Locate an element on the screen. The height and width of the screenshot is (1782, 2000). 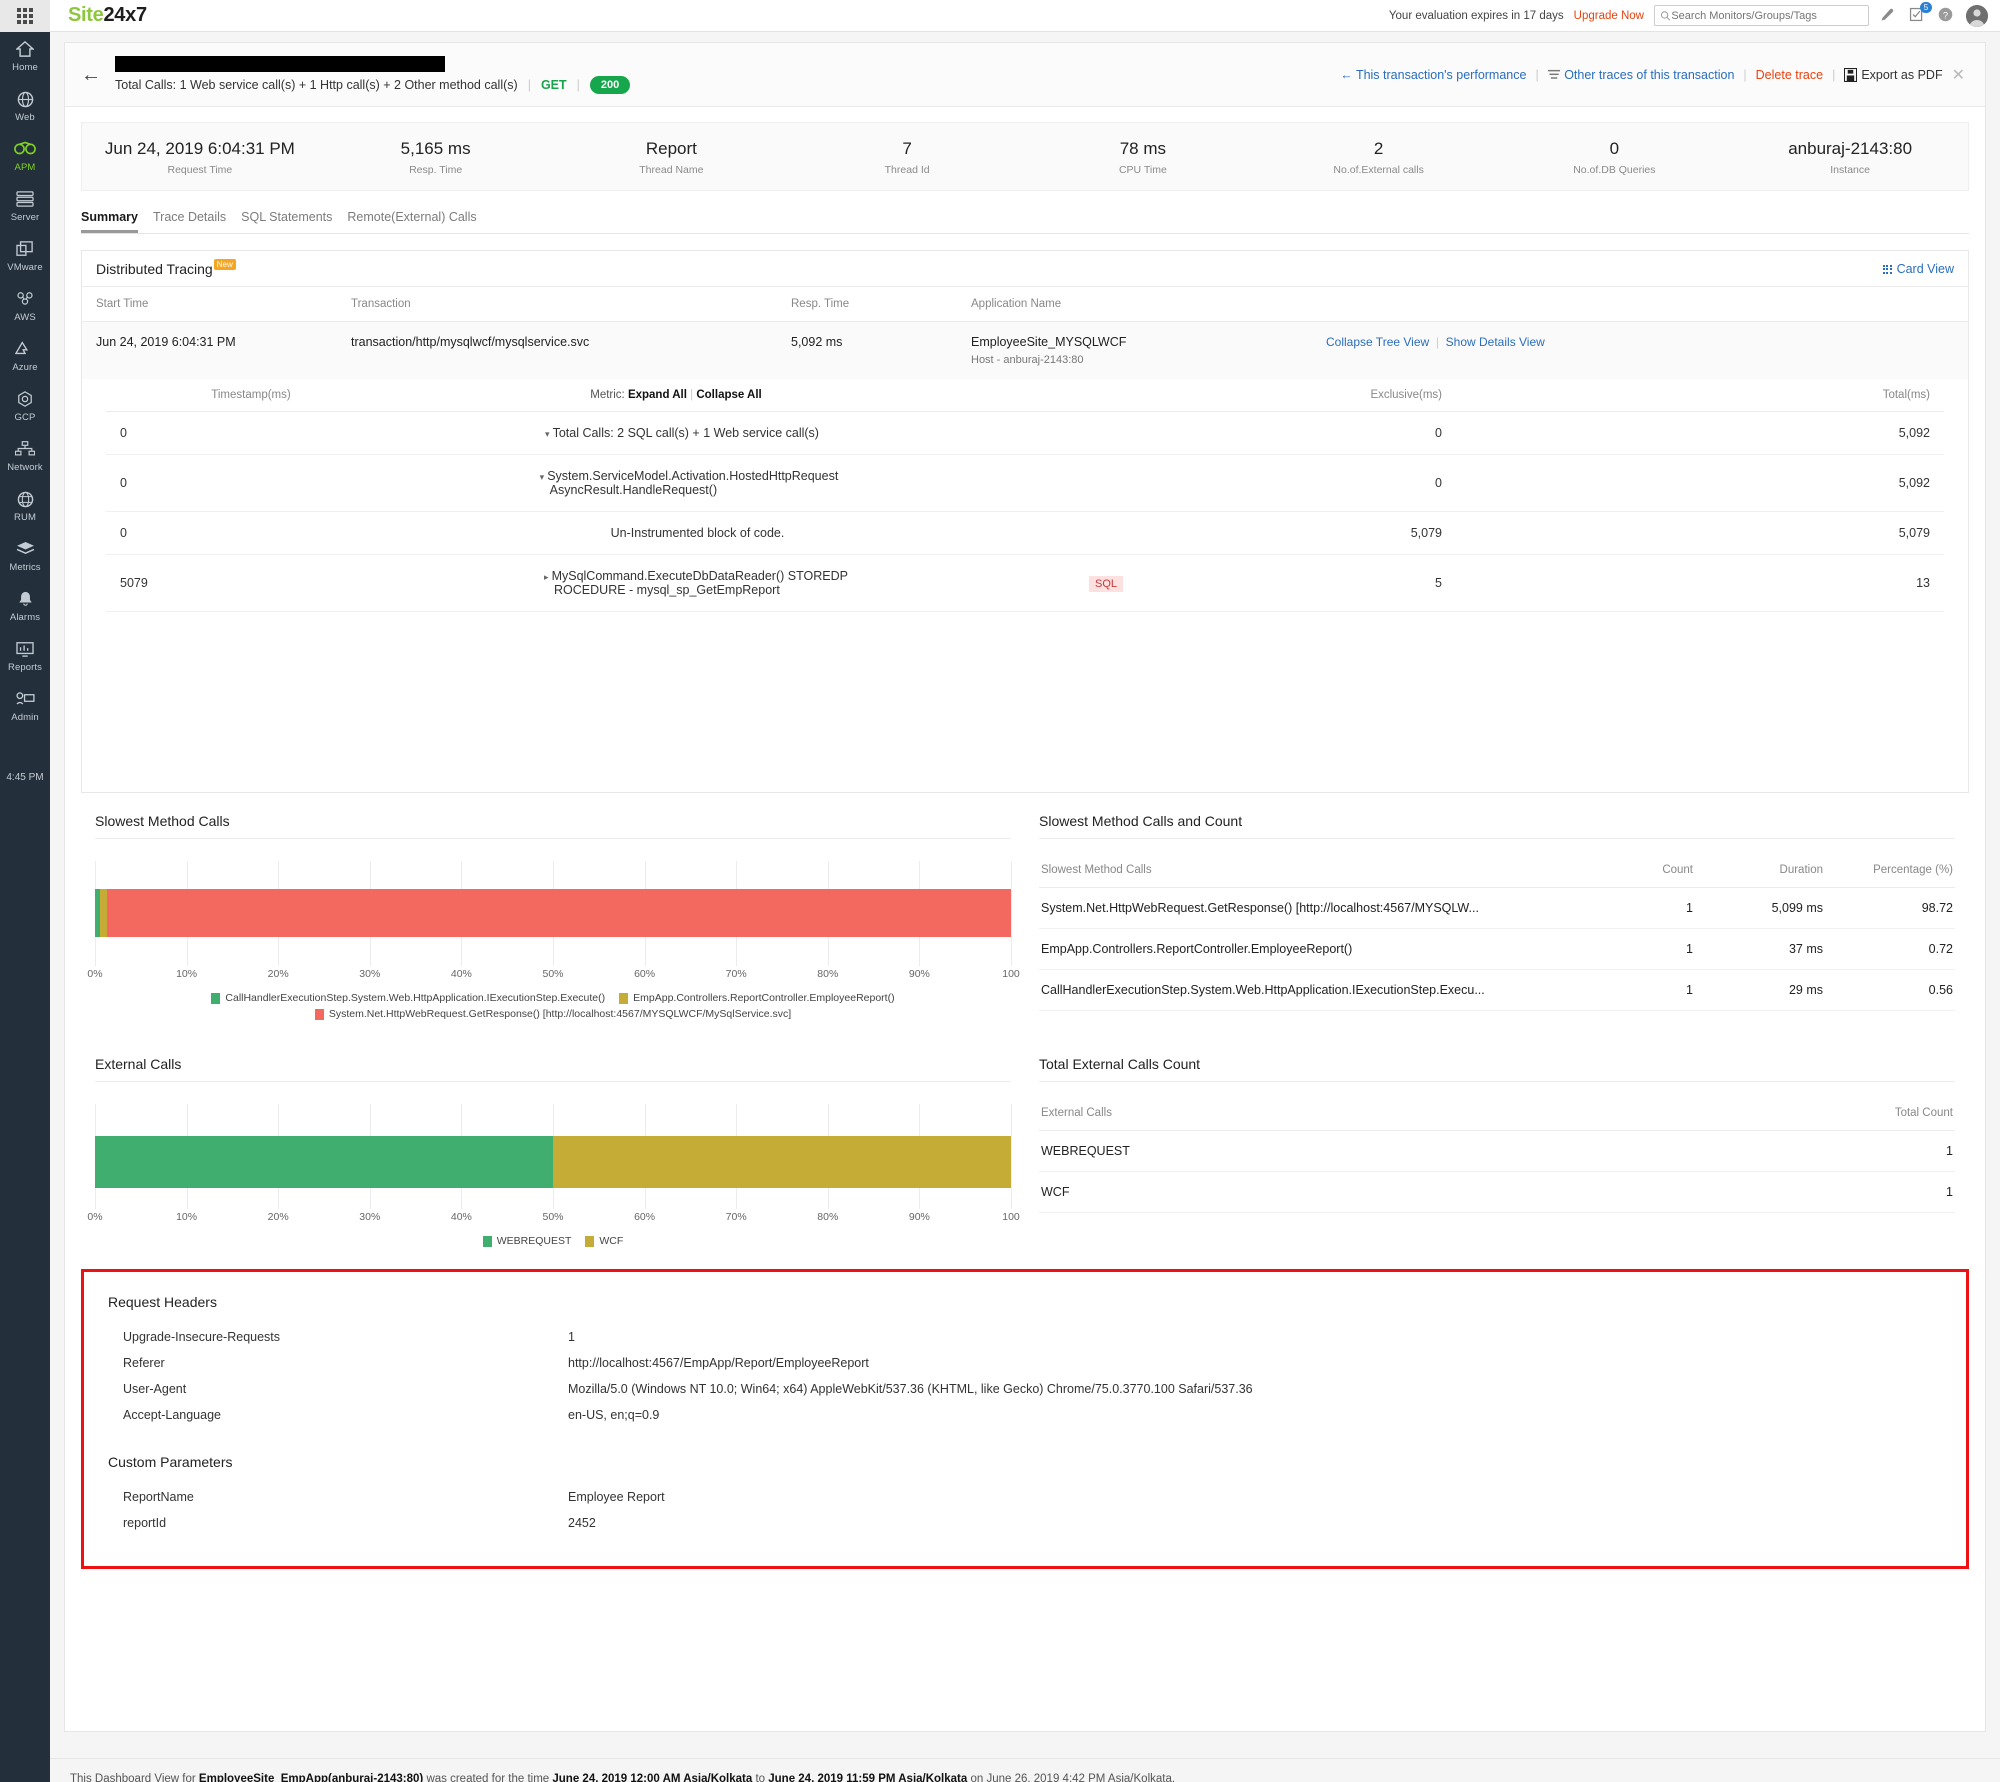
tab-sql-statements: SQL Statements is located at coordinates (286, 221).